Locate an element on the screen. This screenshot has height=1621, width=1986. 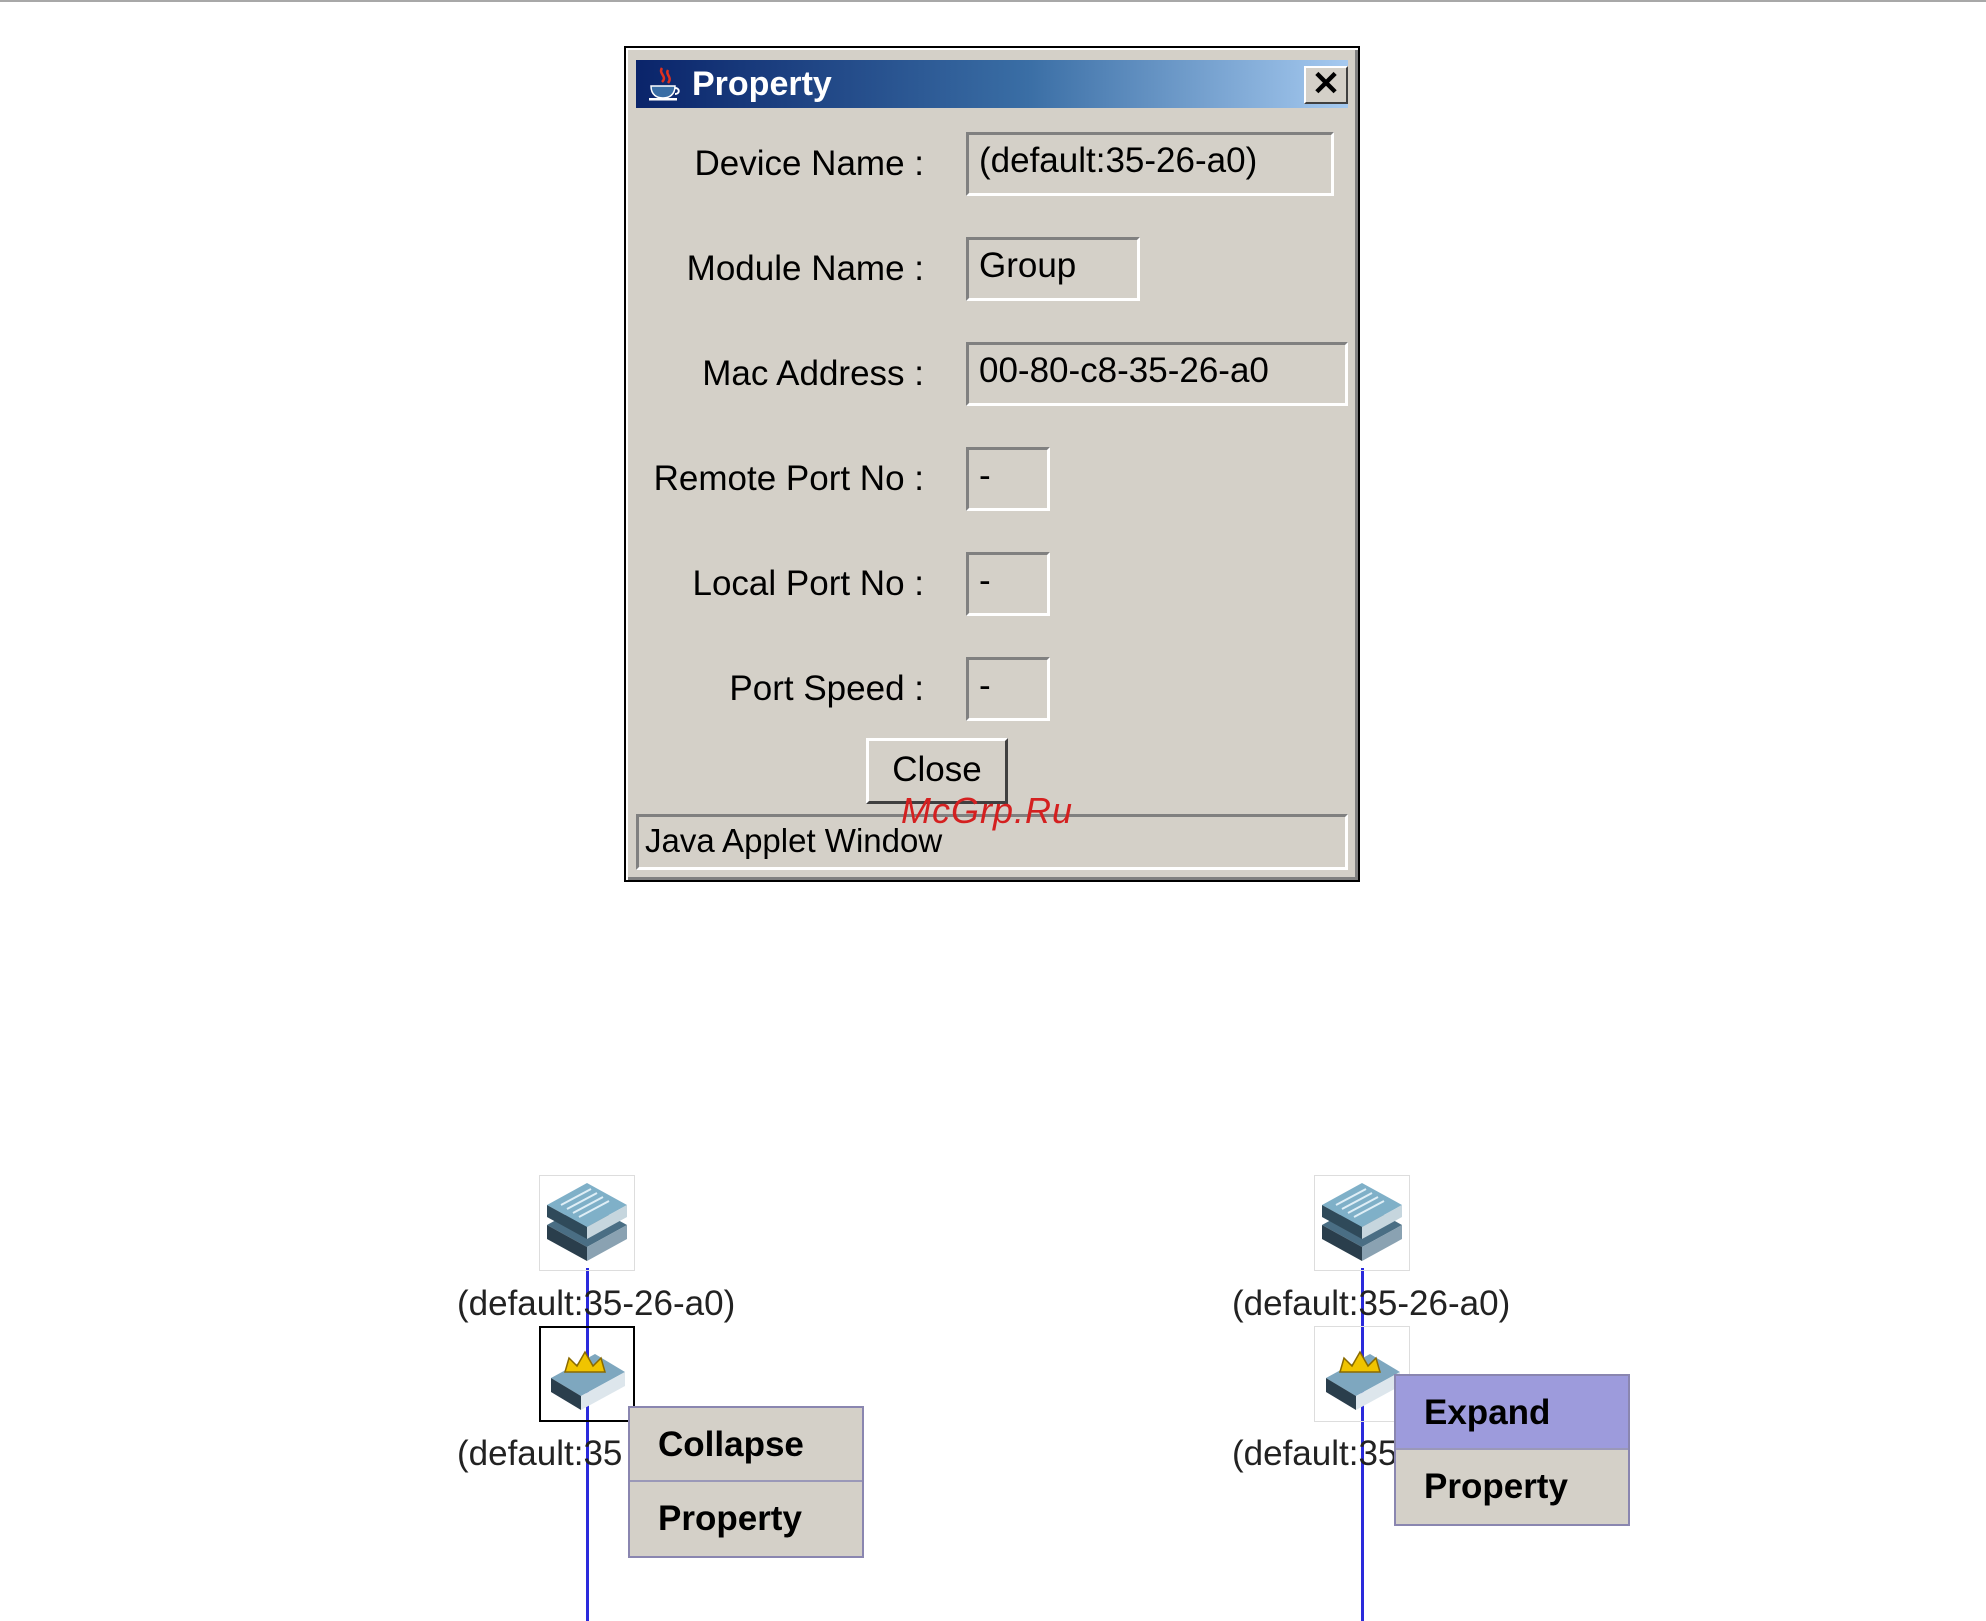
port-speed-field: - is located at coordinates (1008, 689).